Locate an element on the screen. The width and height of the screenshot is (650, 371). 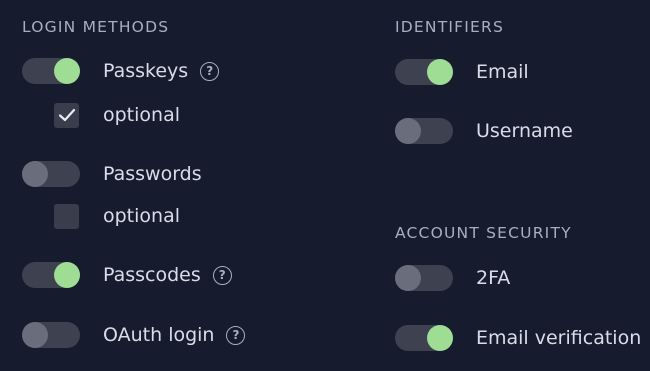
login-method-passkeys: Passkeys ? is located at coordinates (121, 71).